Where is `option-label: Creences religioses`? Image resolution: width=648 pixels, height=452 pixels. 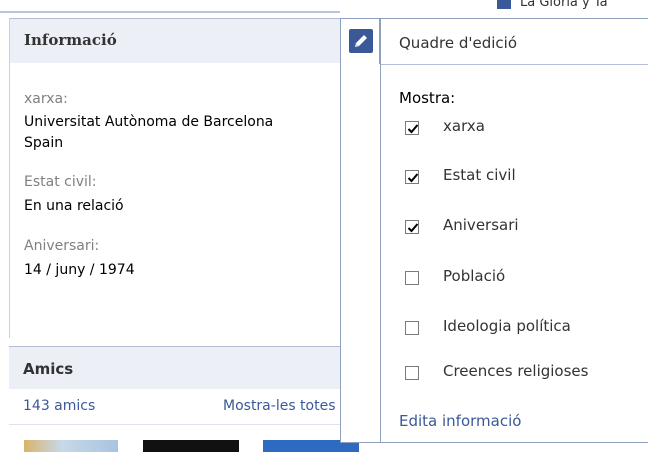
option-label: Creences religioses is located at coordinates (516, 371).